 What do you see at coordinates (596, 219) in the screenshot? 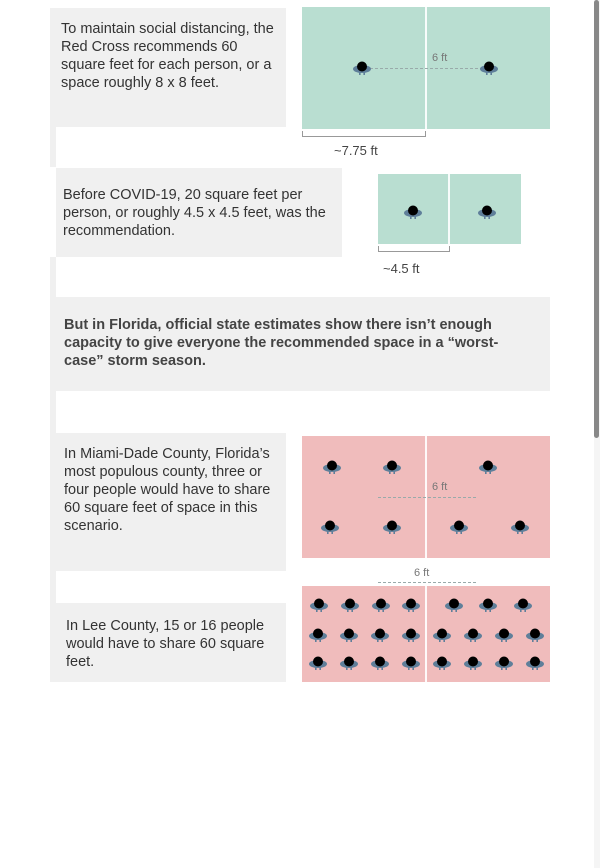
I see `scrollbar-thumb` at bounding box center [596, 219].